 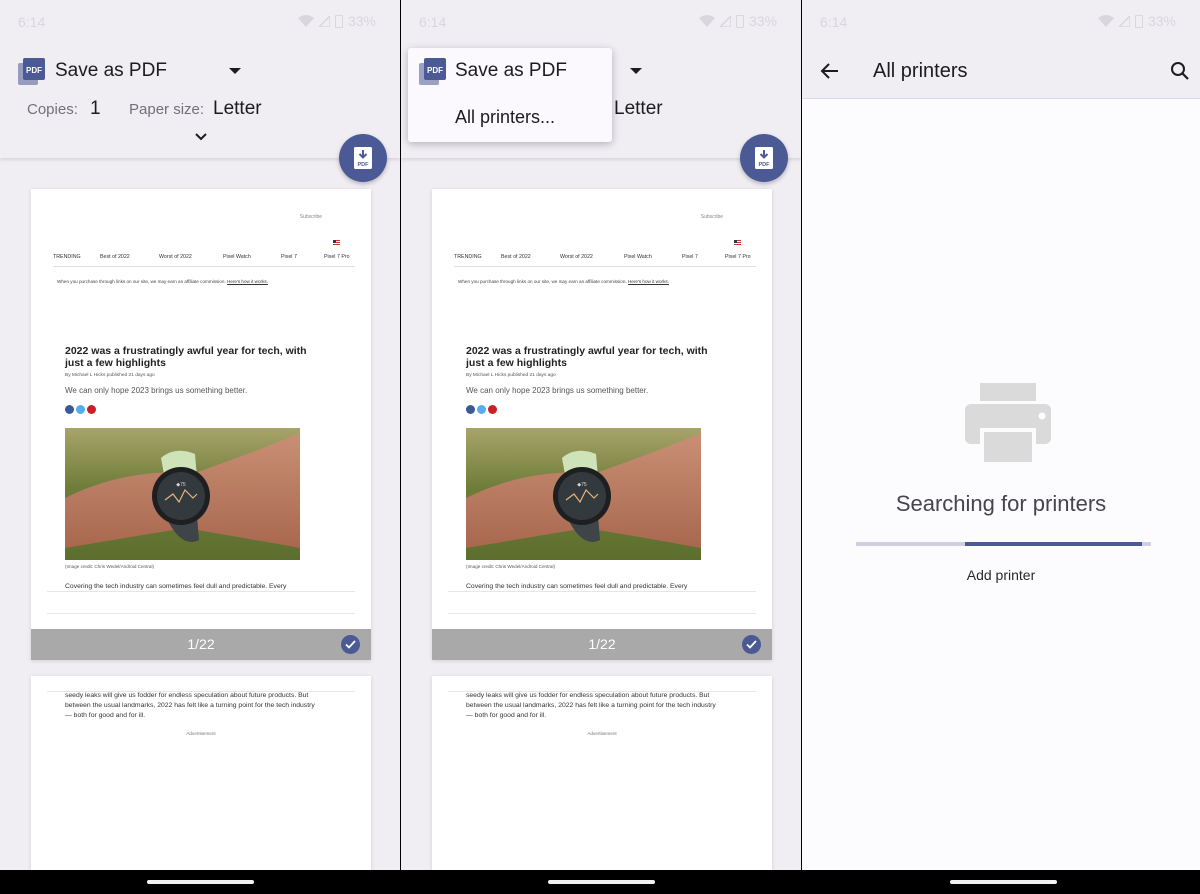 What do you see at coordinates (91, 409) in the screenshot?
I see `pinterest-icon` at bounding box center [91, 409].